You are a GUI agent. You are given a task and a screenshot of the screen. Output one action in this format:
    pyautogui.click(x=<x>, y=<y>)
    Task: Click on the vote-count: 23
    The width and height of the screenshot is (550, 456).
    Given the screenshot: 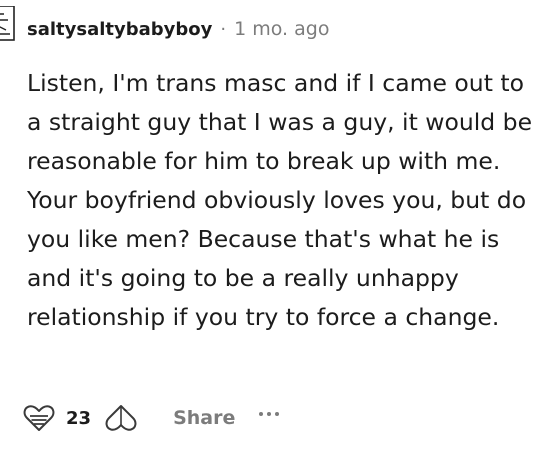 What is the action you would take?
    pyautogui.click(x=79, y=418)
    